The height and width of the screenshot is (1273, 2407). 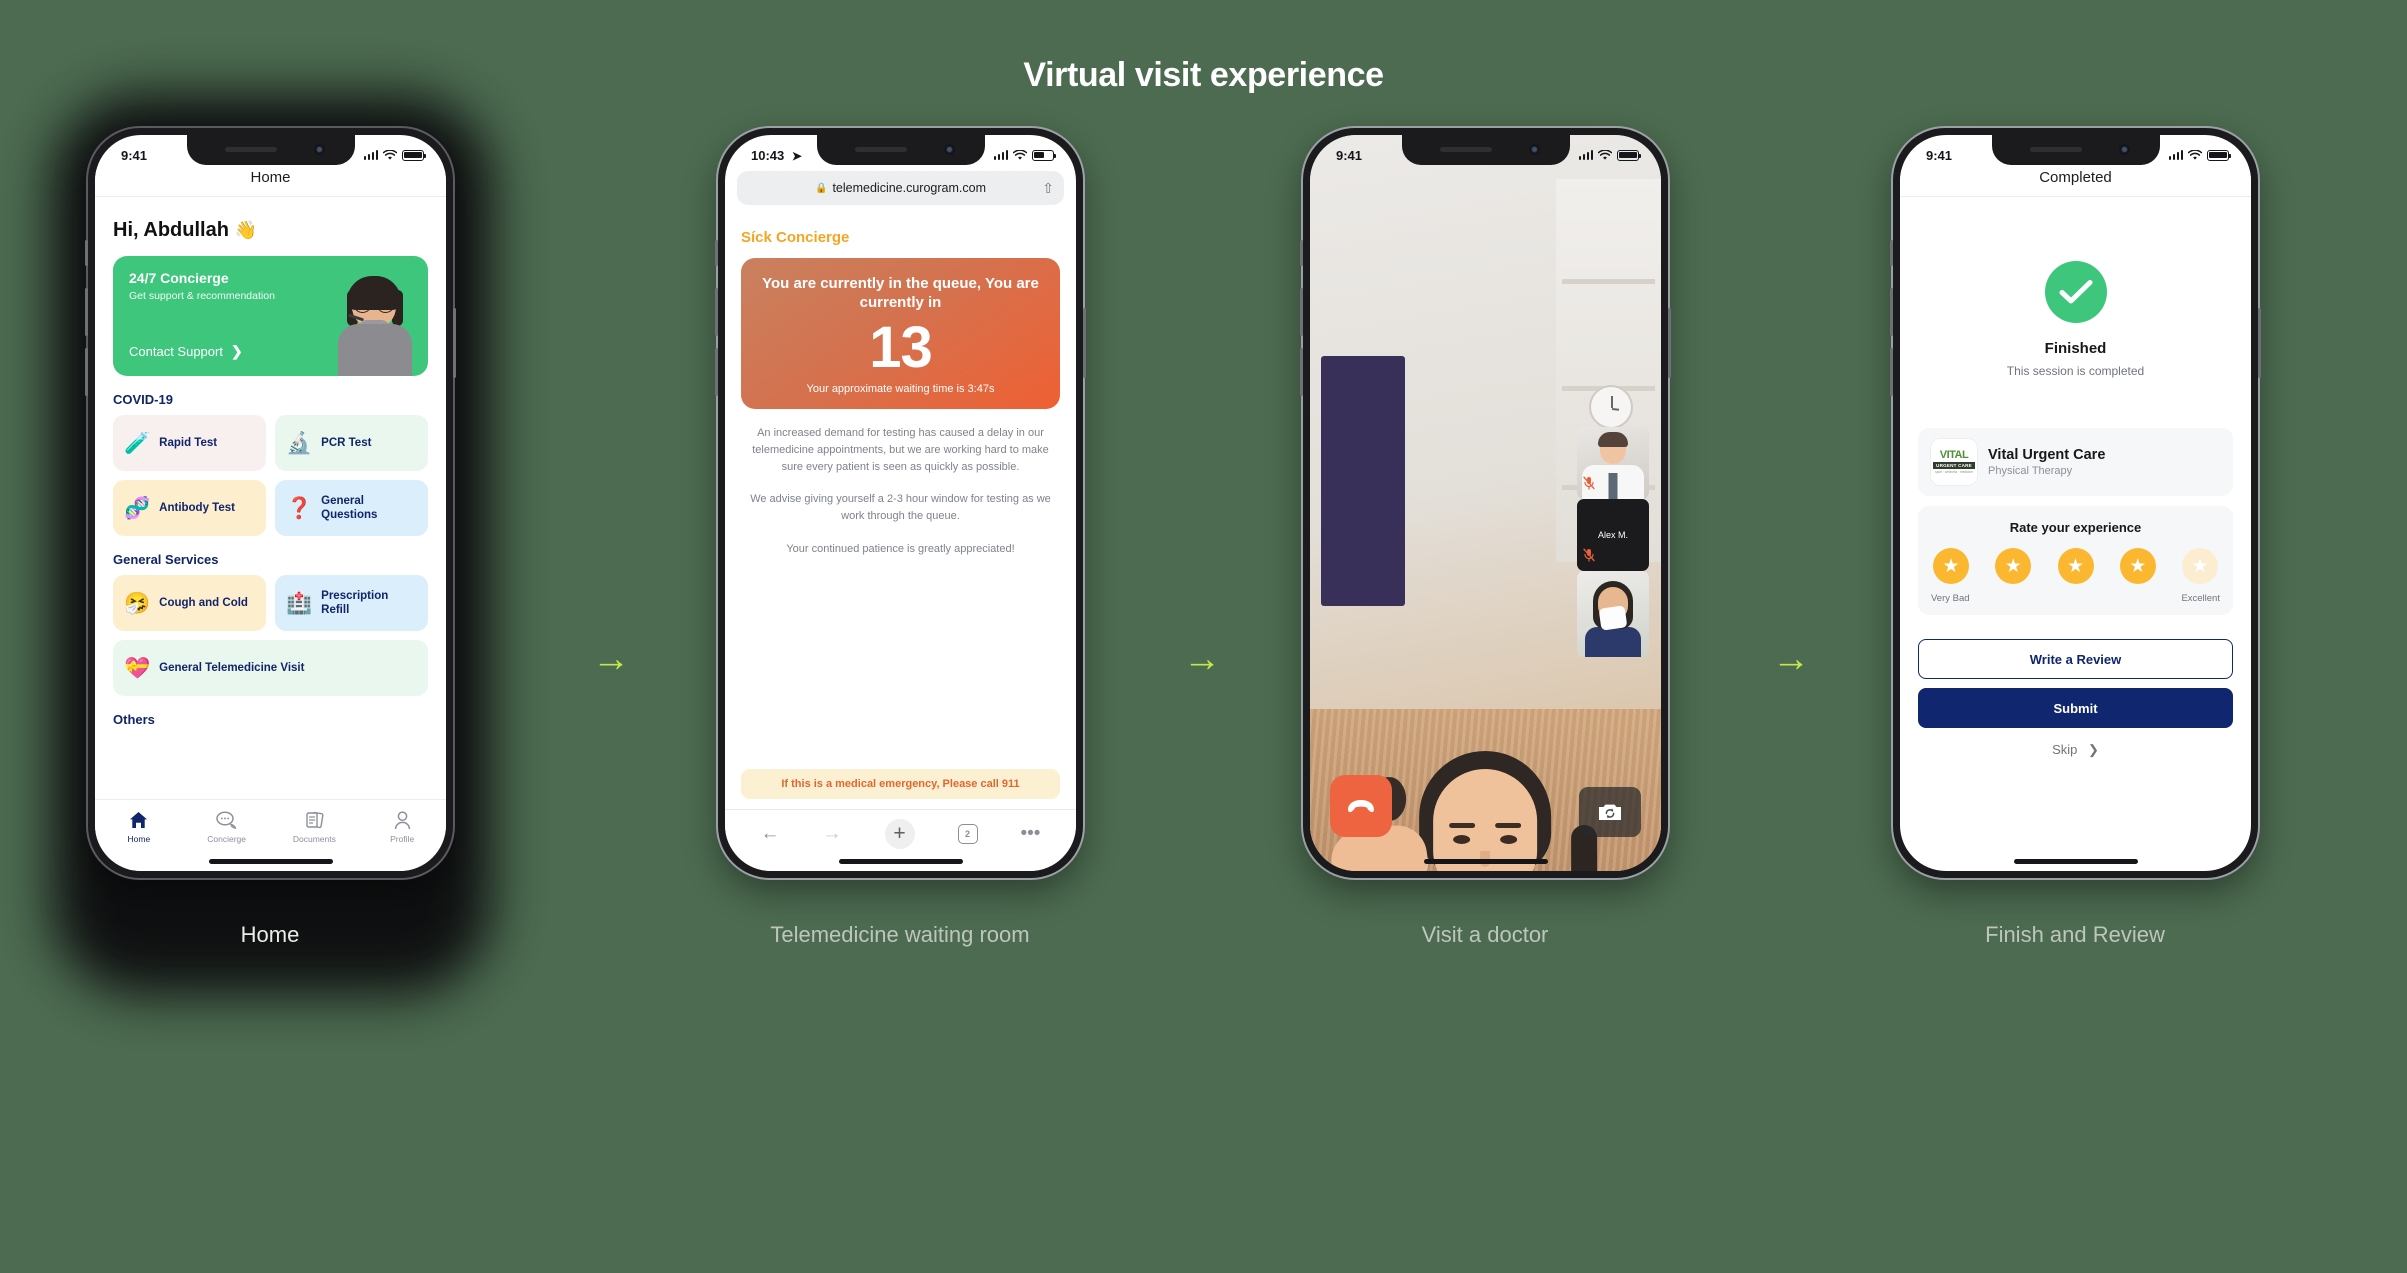 What do you see at coordinates (351, 603) in the screenshot?
I see `tile-prescription-refill: 🏥 Prescription Refill` at bounding box center [351, 603].